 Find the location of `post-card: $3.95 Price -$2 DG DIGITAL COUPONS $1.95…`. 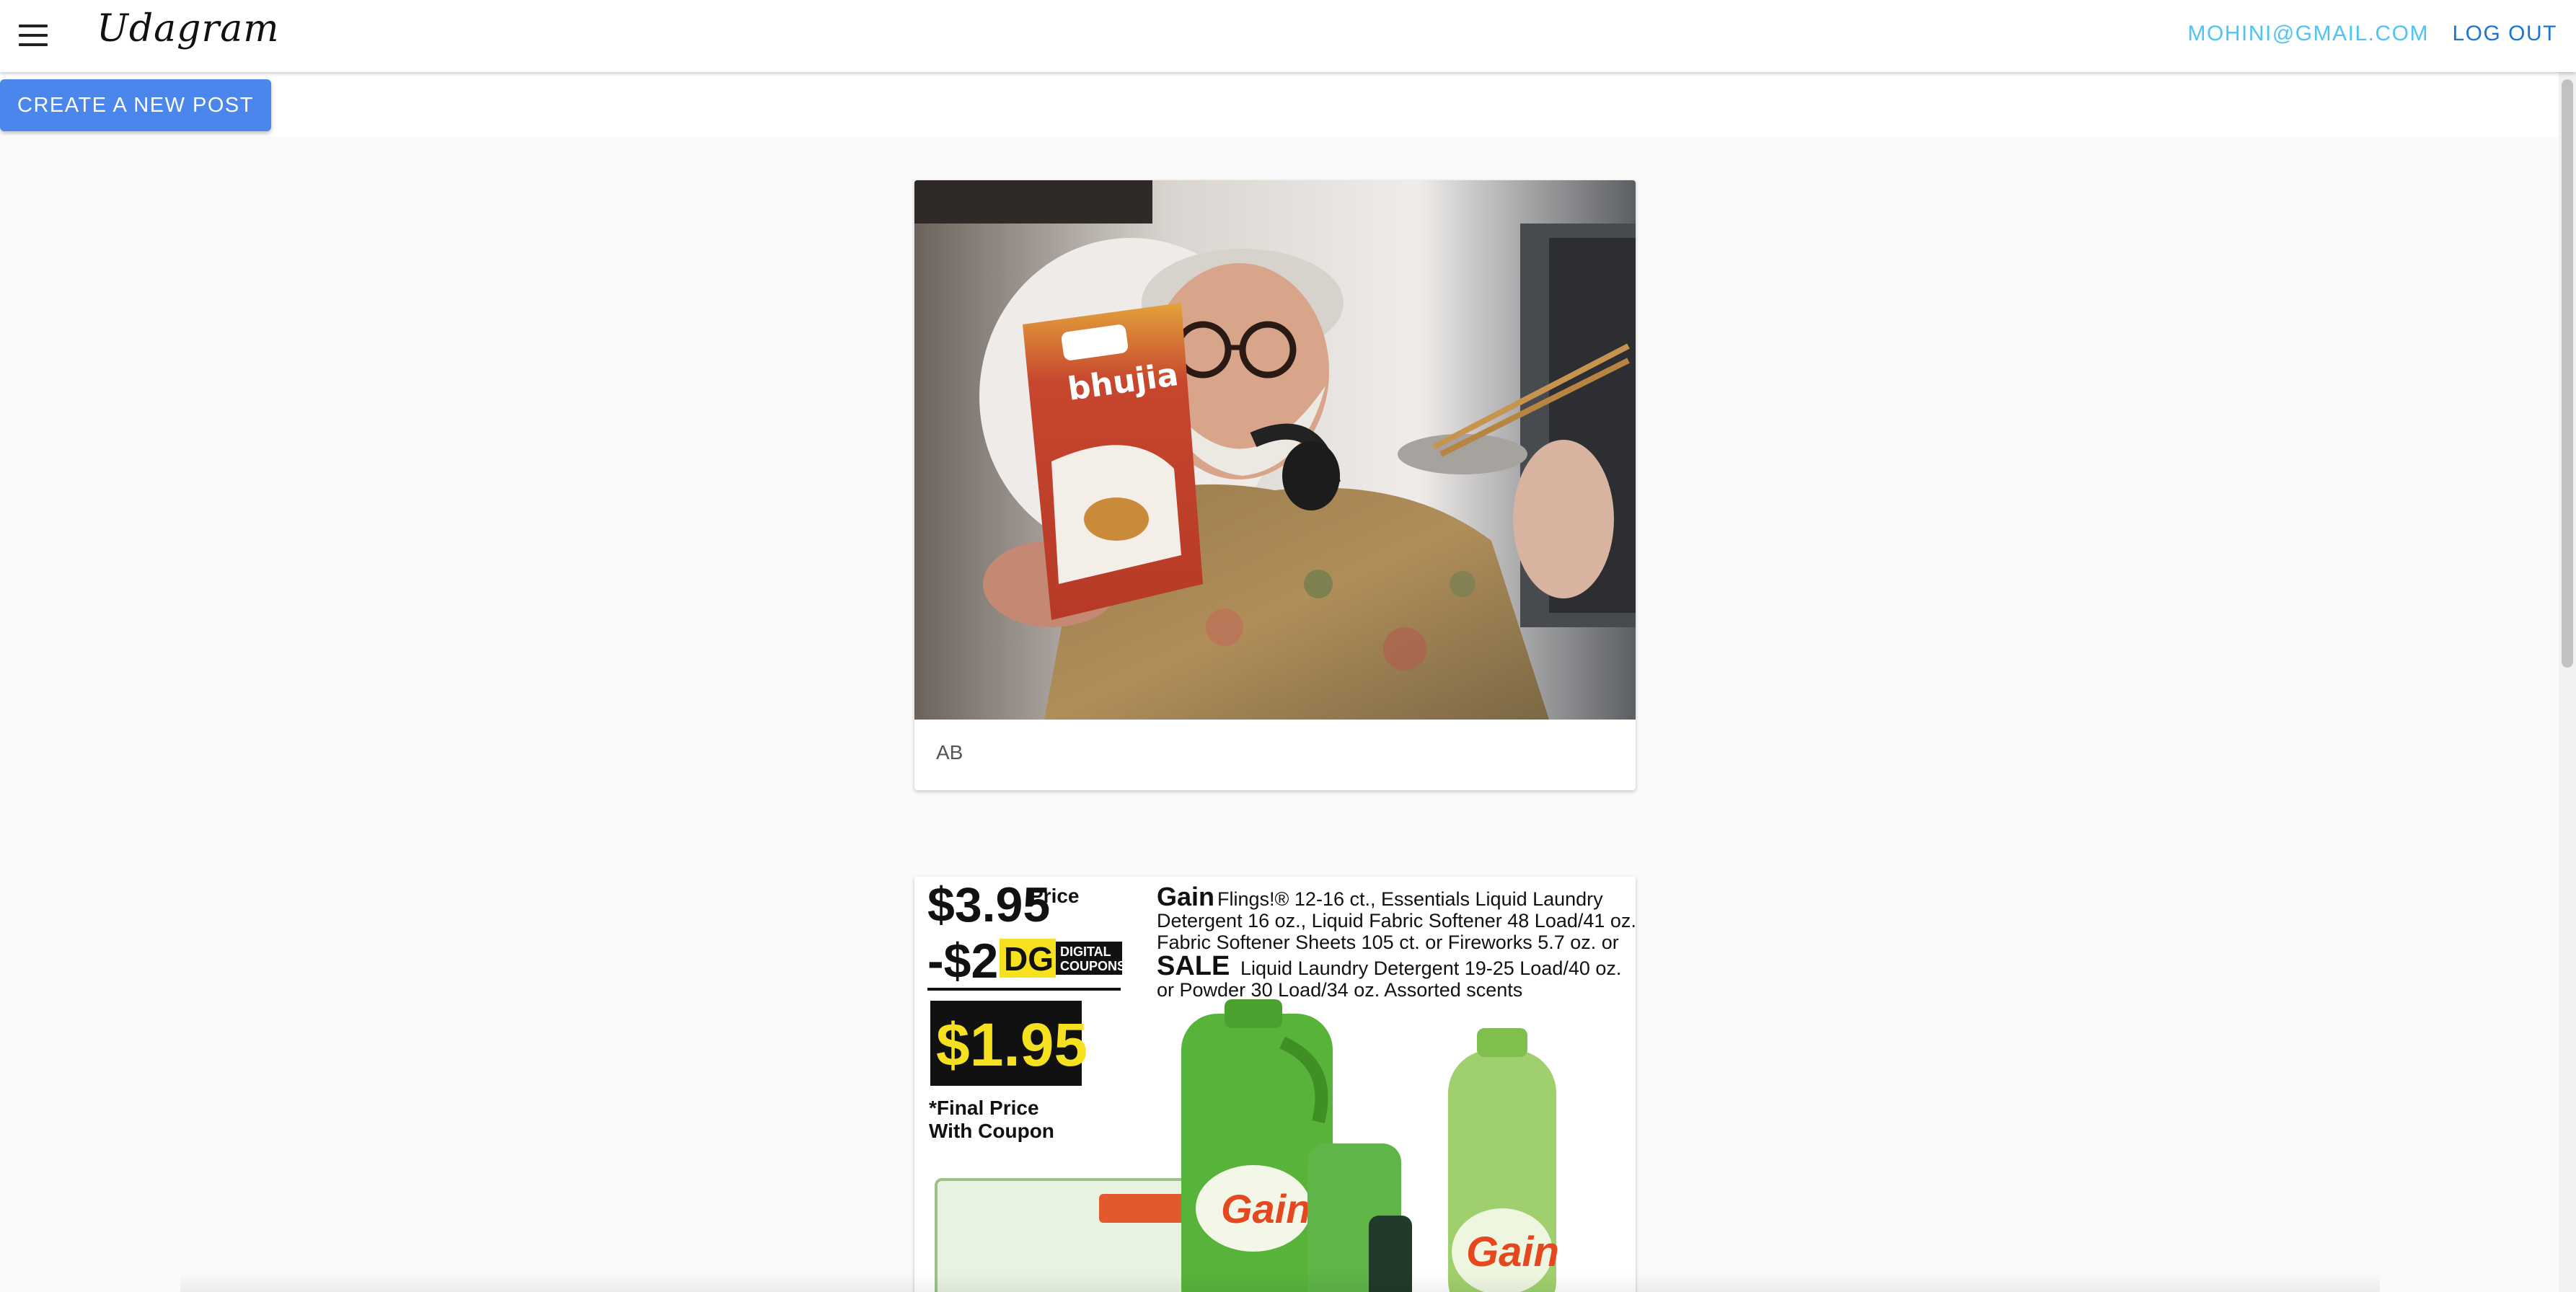

post-card: $3.95 Price -$2 DG DIGITAL COUPONS $1.95… is located at coordinates (1275, 1085).